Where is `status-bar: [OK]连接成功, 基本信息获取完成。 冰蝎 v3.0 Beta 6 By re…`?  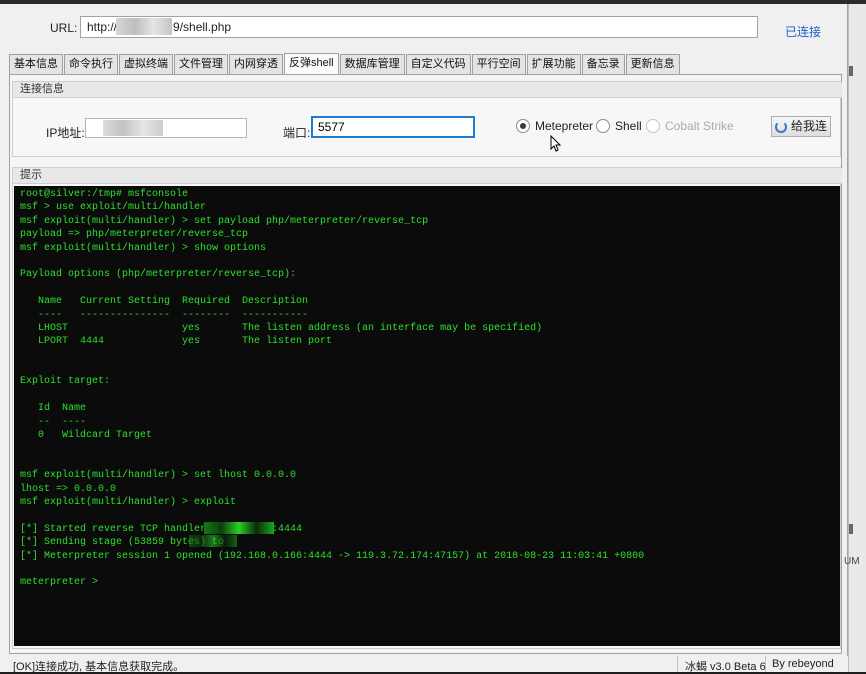
status-bar: [OK]连接成功, 基本信息获取完成。 冰蝎 v3.0 Beta 6 By re… is located at coordinates (424, 664).